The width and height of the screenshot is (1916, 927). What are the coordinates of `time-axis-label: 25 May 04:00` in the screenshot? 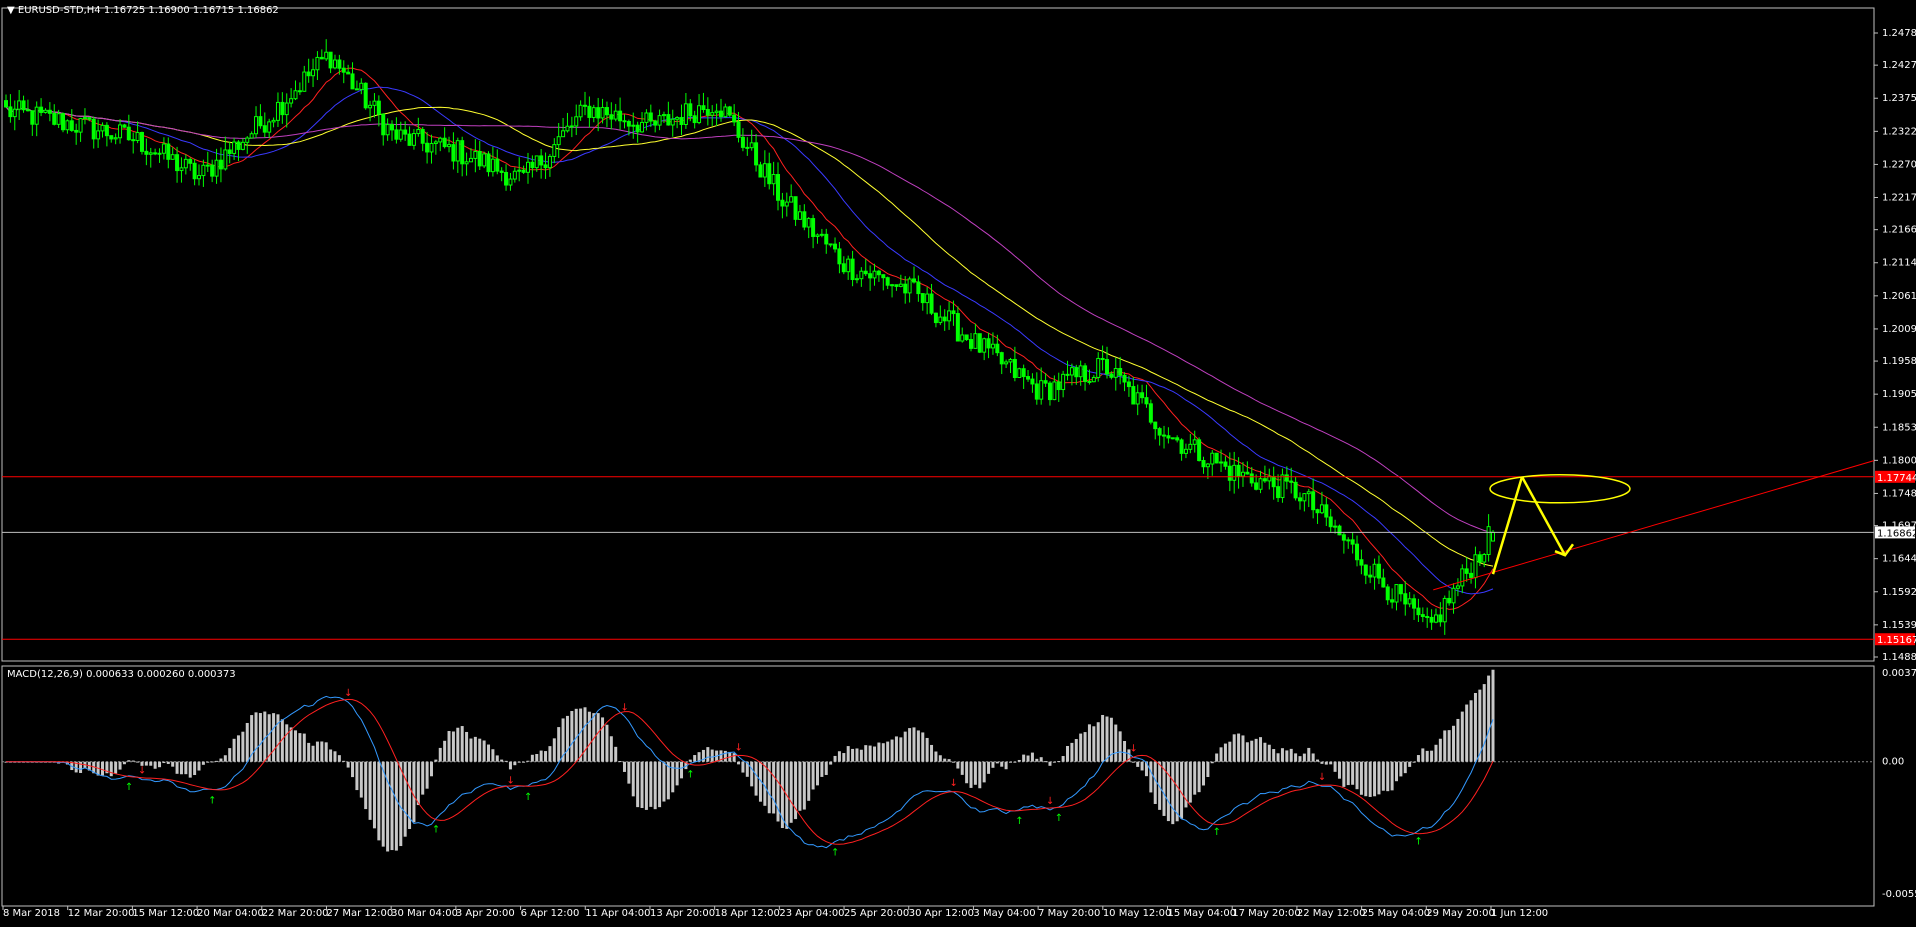 It's located at (1396, 913).